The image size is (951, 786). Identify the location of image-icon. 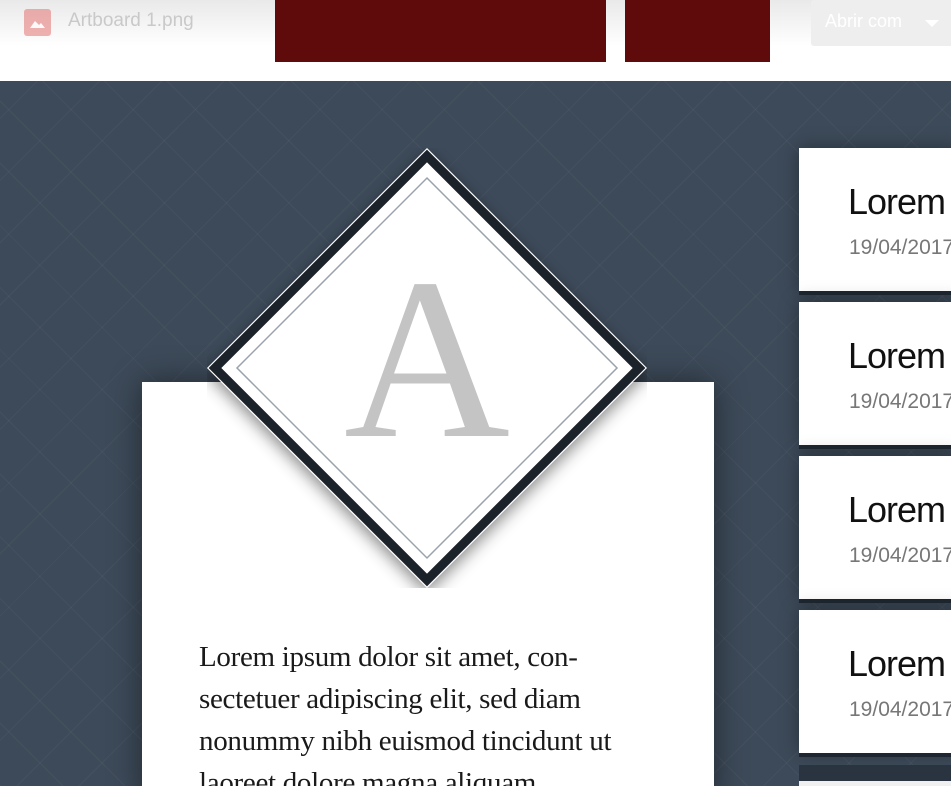
(37, 22).